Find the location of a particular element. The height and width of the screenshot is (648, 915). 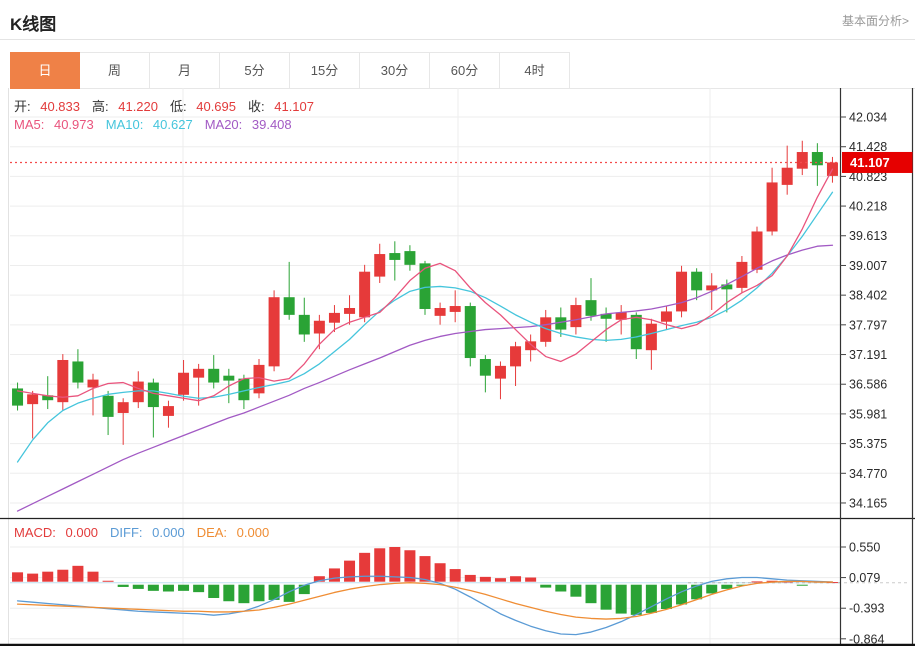

timeframe-tabs: 日周月 5分 15分 30分 60分 4时 is located at coordinates (290, 70).